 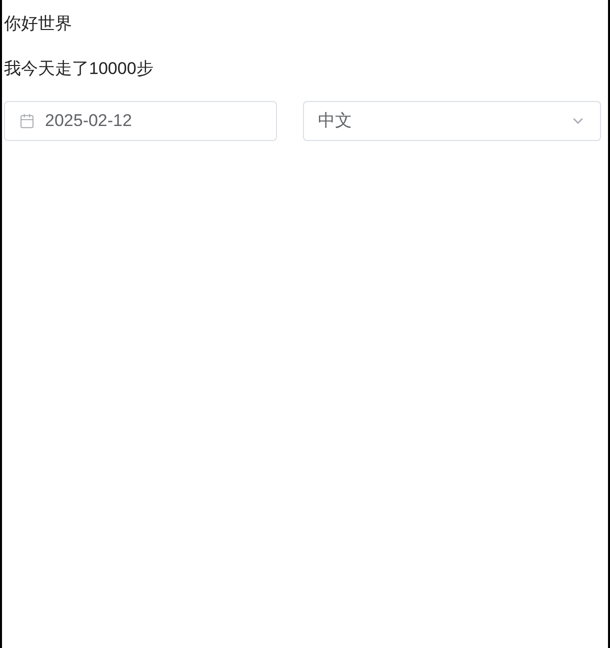 I want to click on language-value: 中文, so click(x=335, y=121).